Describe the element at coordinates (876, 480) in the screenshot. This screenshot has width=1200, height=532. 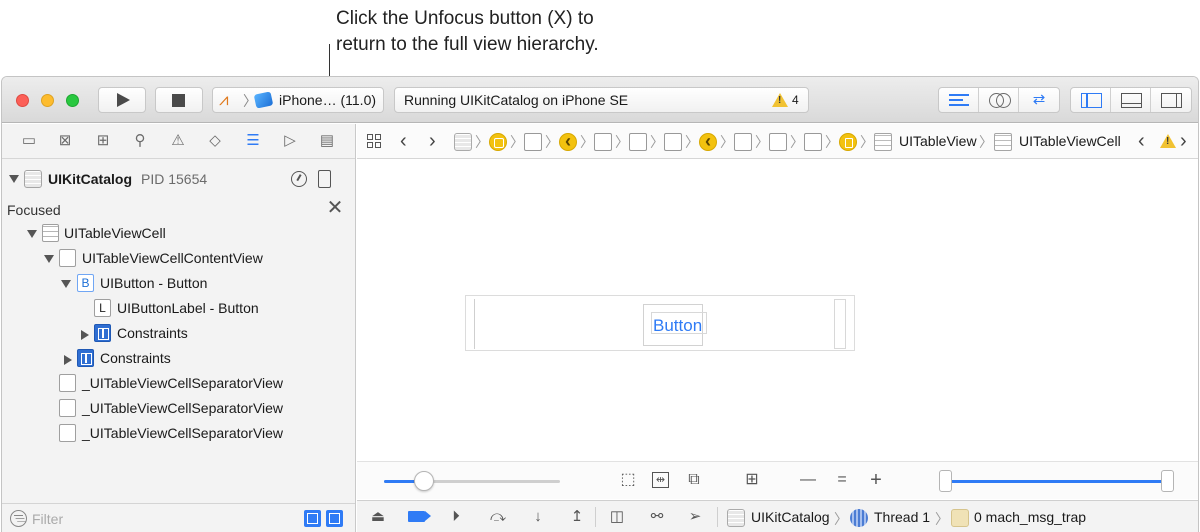
I see `zoom-in-icon: +` at that location.